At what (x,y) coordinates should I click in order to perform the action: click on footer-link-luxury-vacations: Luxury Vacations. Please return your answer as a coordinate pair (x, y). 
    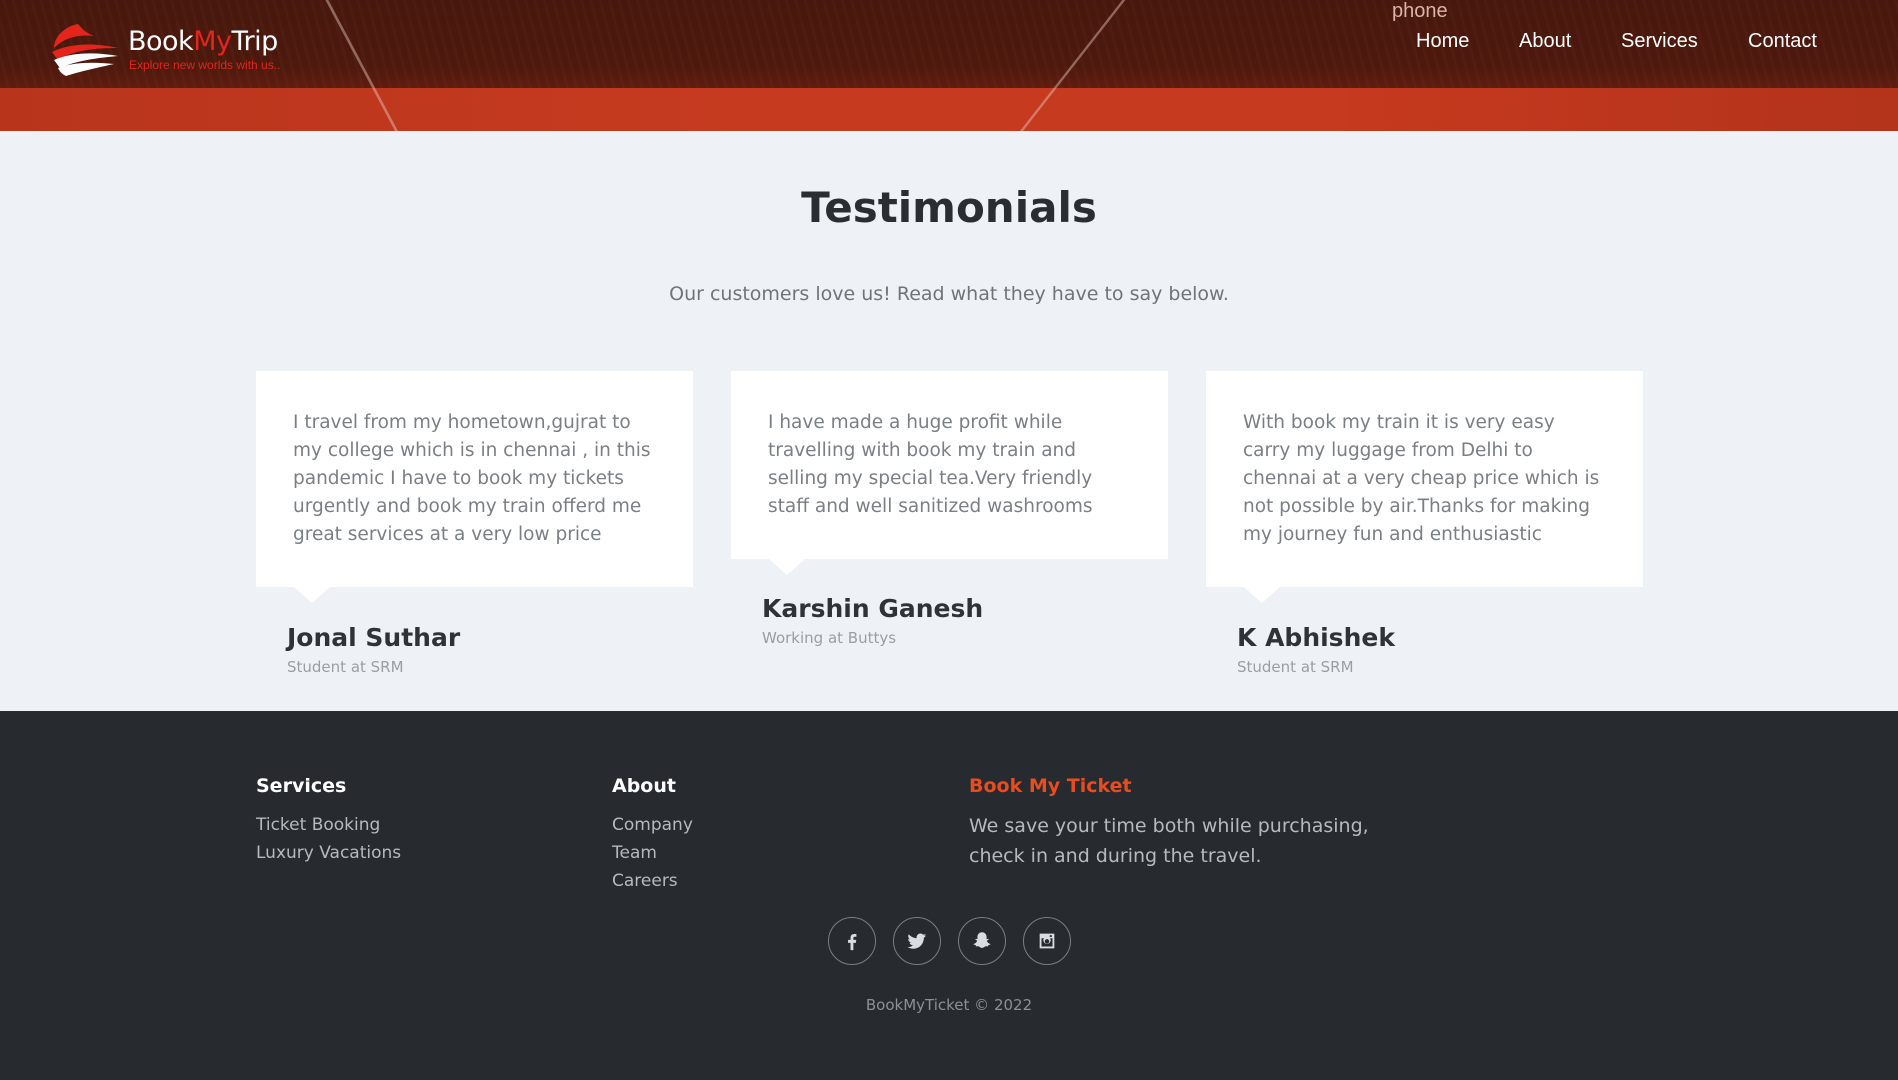
    Looking at the image, I should click on (328, 853).